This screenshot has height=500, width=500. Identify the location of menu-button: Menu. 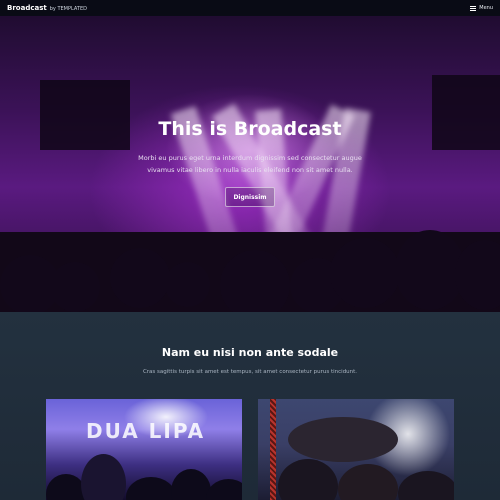
(481, 8).